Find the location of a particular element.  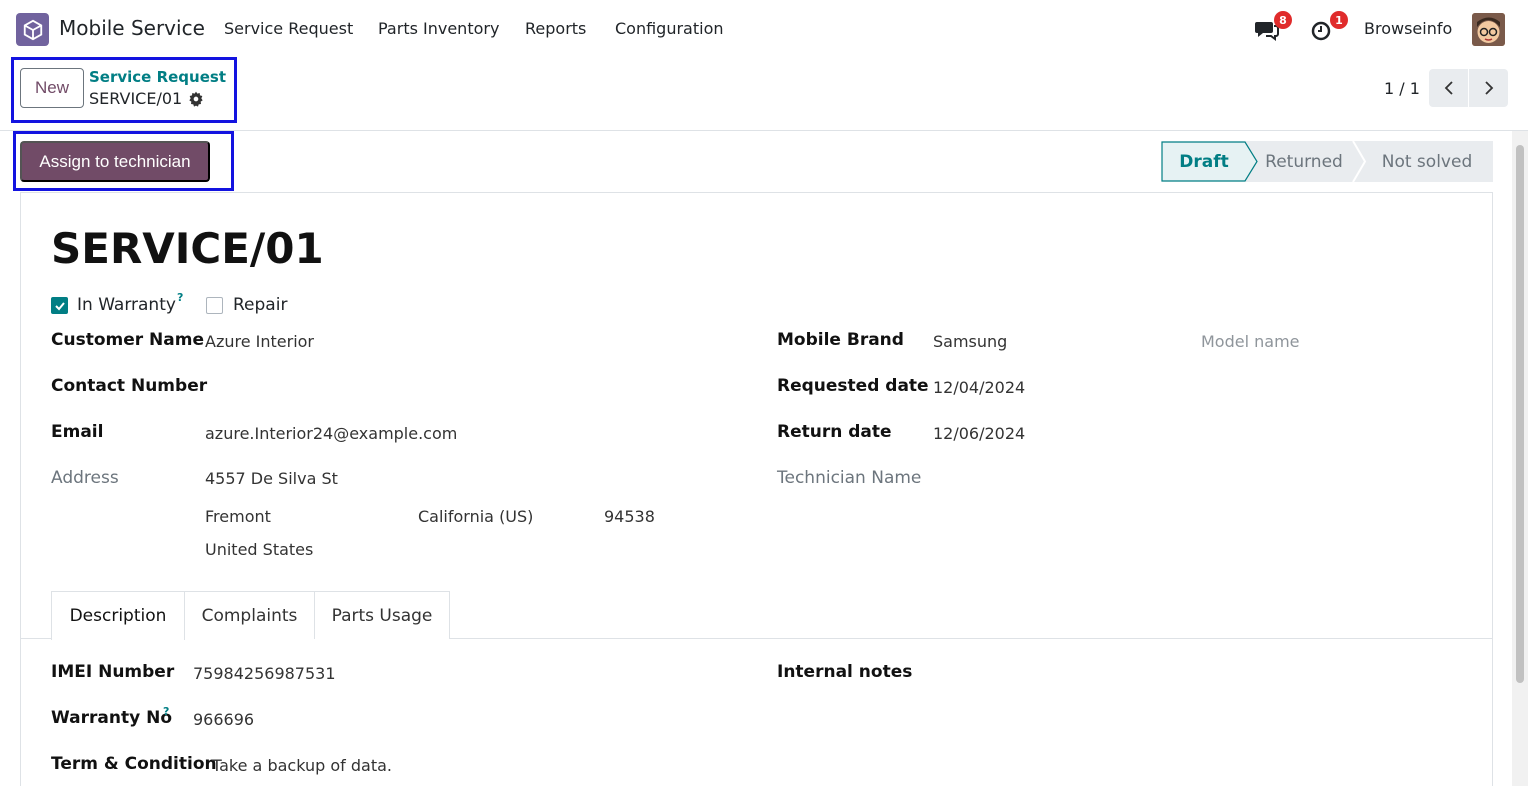

return-date-field: 12/06/2024 is located at coordinates (979, 433).